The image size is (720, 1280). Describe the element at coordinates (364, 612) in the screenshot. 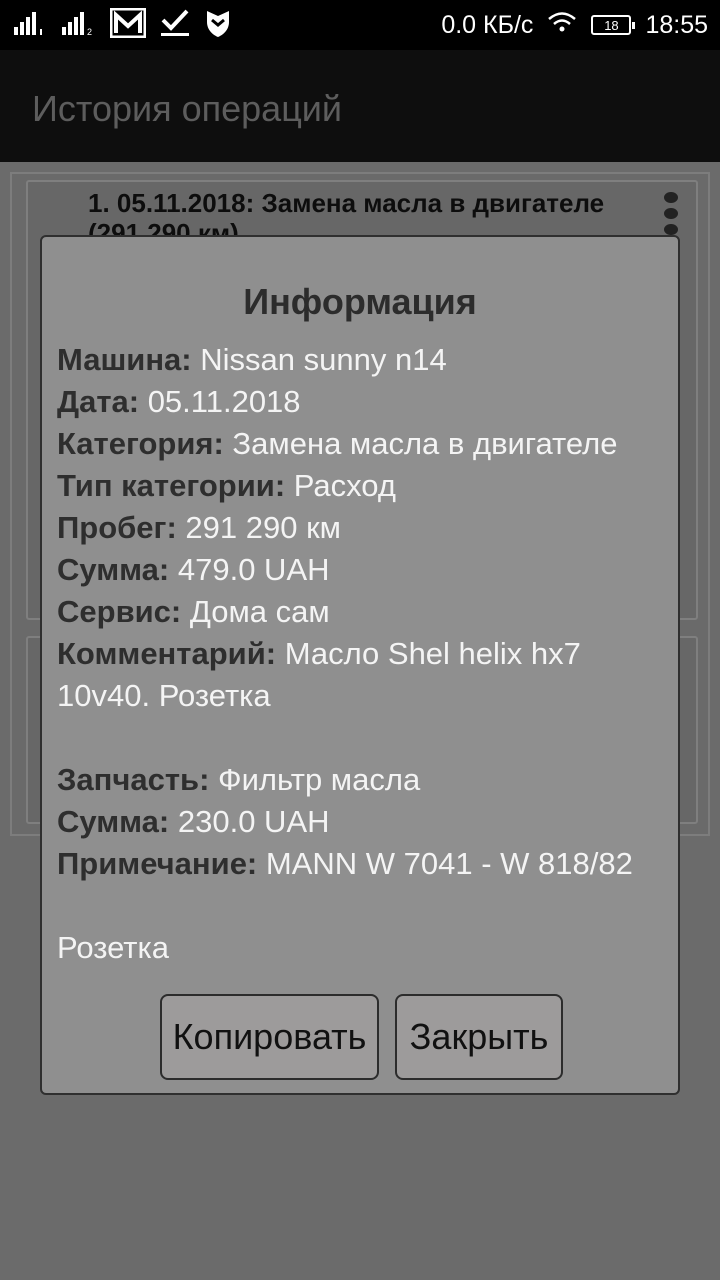

I see `info-row-service: Сервис: Дома сам` at that location.